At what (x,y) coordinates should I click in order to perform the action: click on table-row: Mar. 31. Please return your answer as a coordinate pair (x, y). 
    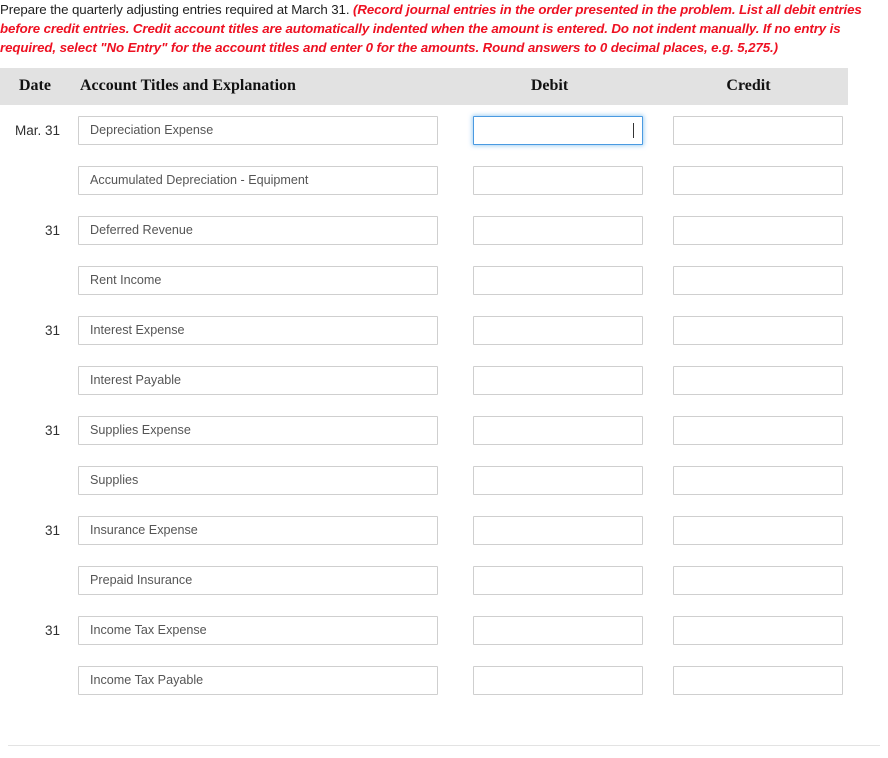
    Looking at the image, I should click on (424, 130).